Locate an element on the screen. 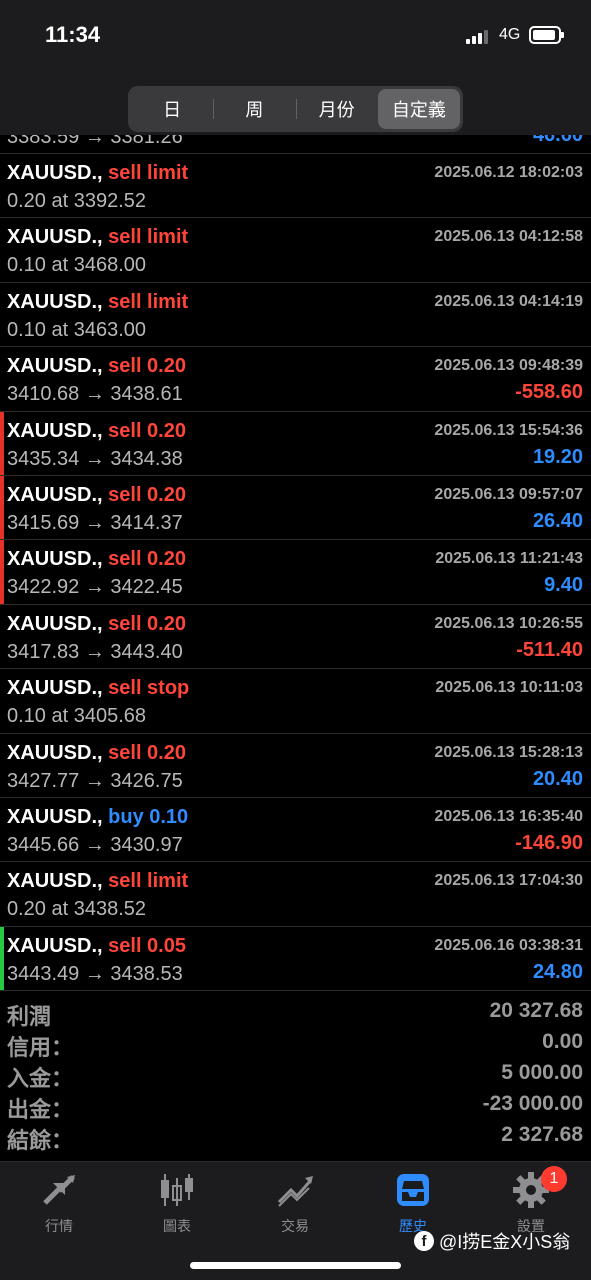  quotes-arrows-icon is located at coordinates (59, 1190).